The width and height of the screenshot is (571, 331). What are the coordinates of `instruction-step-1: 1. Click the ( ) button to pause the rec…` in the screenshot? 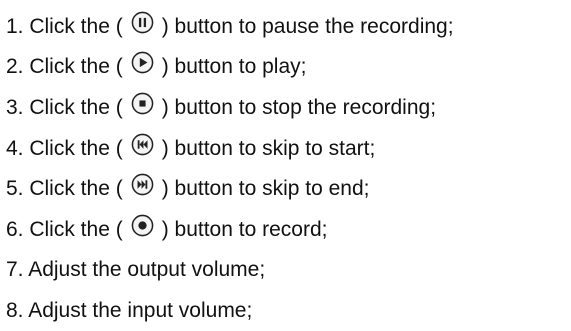 It's located at (288, 26).